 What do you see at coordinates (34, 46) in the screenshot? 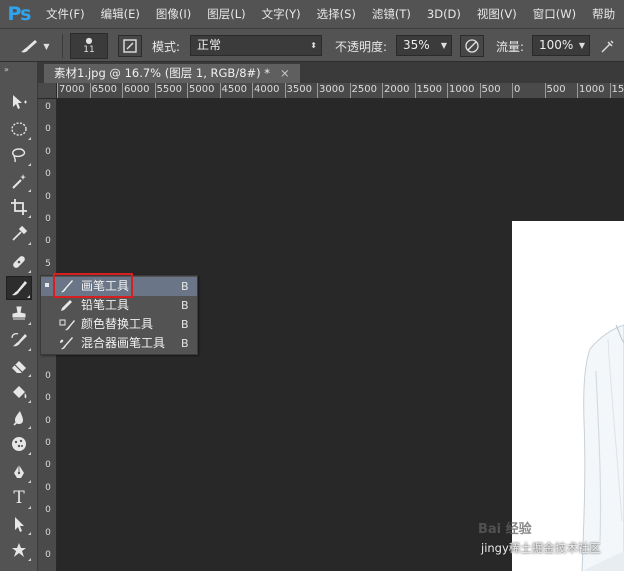
I see `tool-preset-picker: ▼` at bounding box center [34, 46].